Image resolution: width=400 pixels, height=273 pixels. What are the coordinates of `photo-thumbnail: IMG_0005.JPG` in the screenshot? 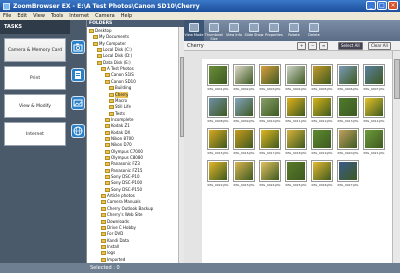 It's located at (322, 78).